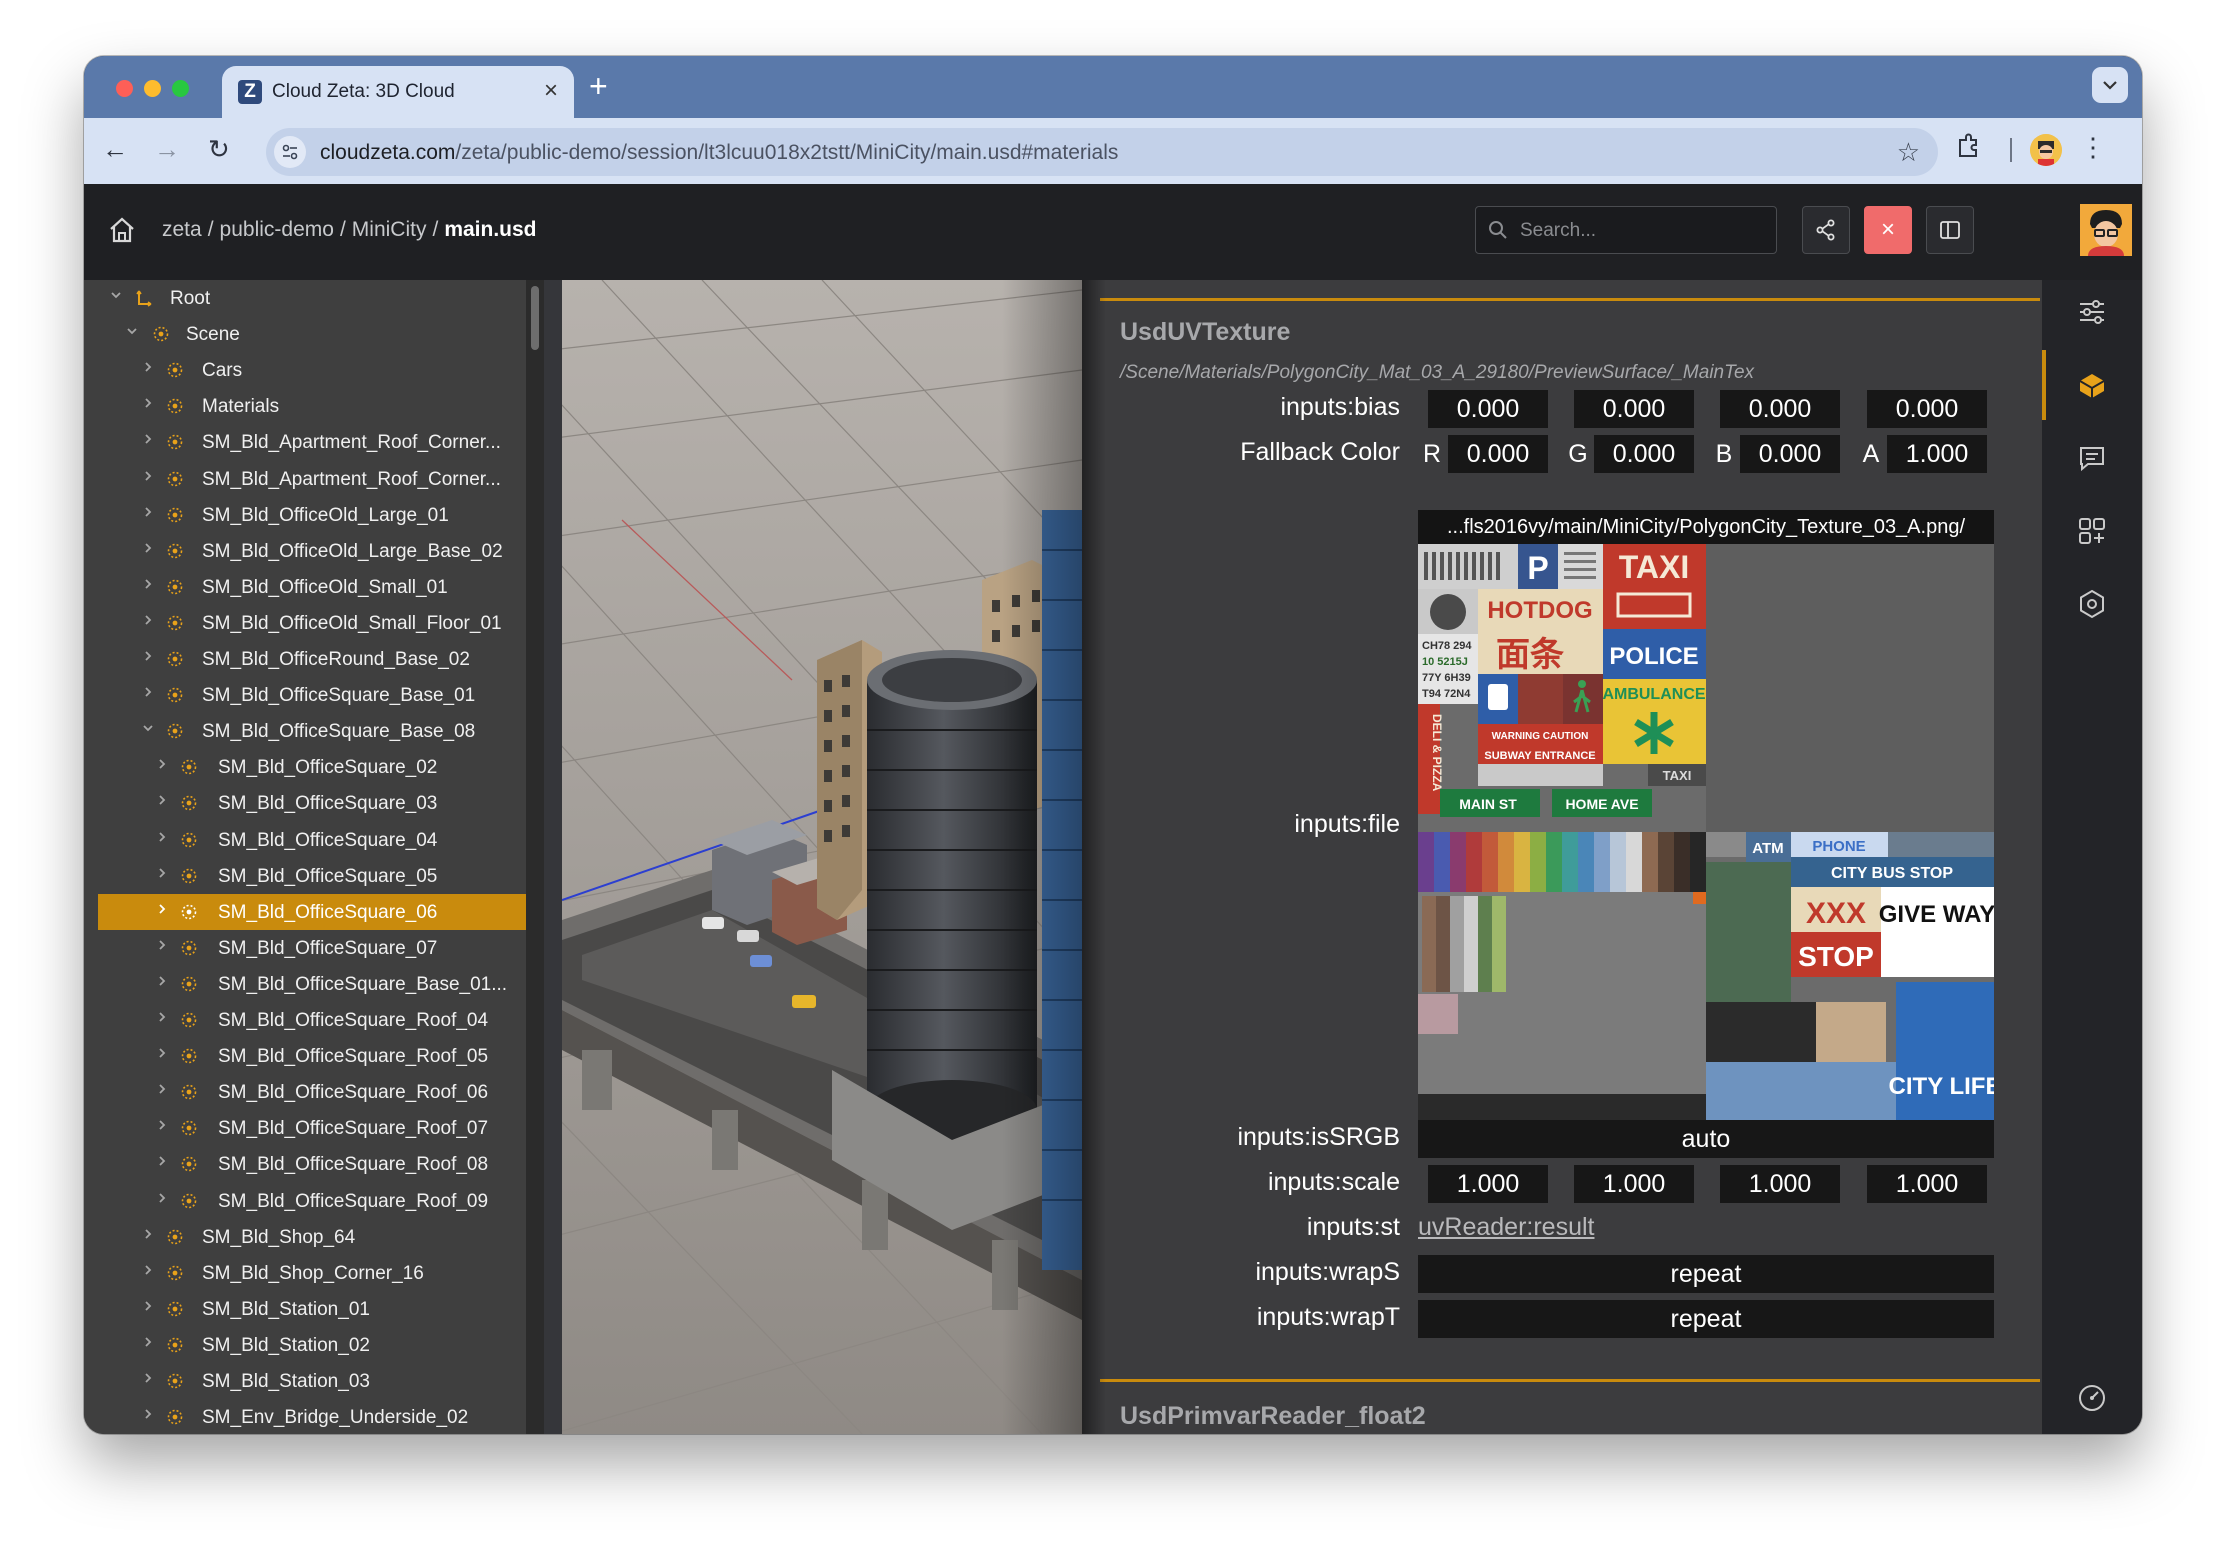 This screenshot has height=1547, width=2225. I want to click on comment-icon, so click(2092, 458).